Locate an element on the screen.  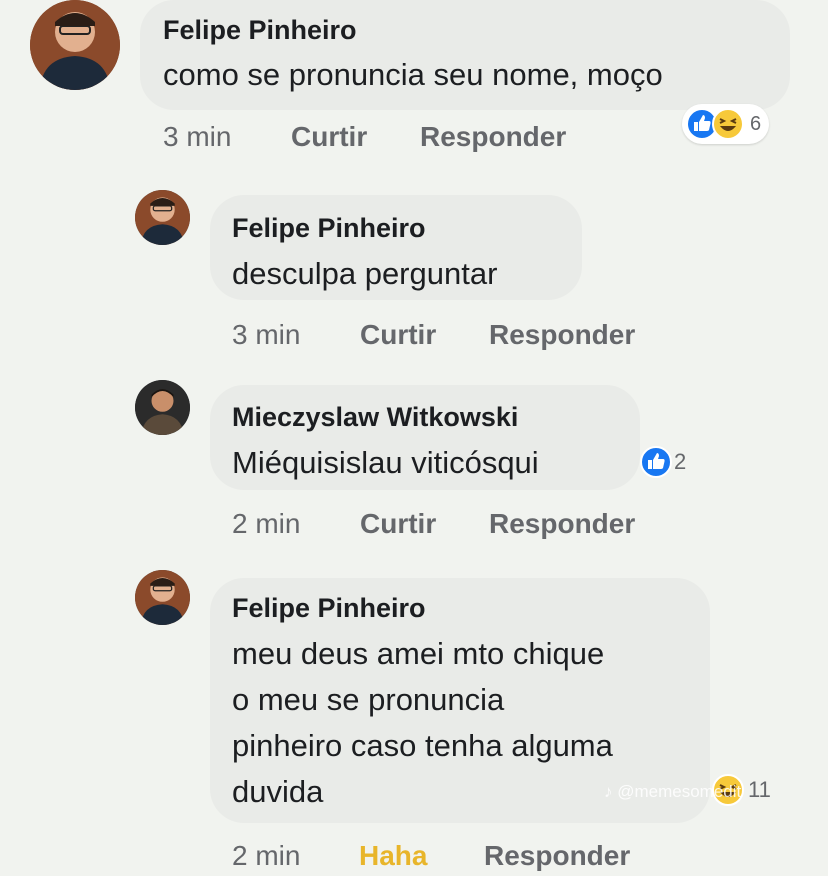
comment-author: Mieczyslaw Witkowski is located at coordinates (375, 417).